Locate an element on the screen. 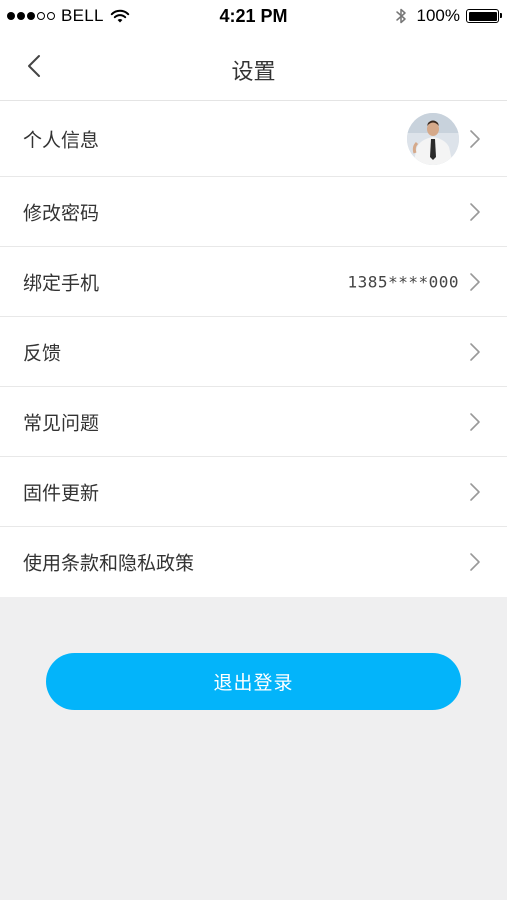  row-label: 固件更新 is located at coordinates (61, 493).